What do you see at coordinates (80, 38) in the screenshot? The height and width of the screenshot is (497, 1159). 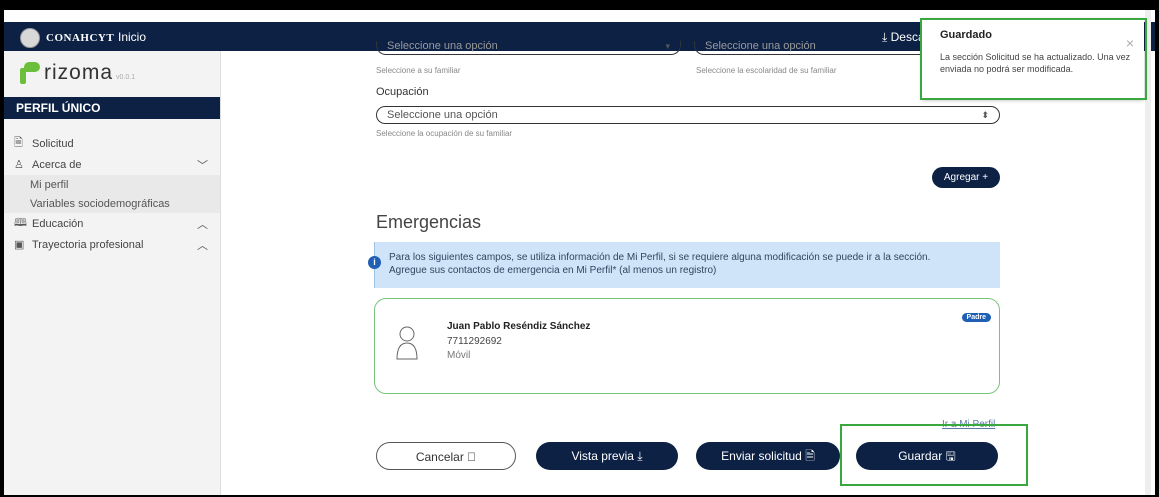 I see `brand-name: CONAHCYT` at bounding box center [80, 38].